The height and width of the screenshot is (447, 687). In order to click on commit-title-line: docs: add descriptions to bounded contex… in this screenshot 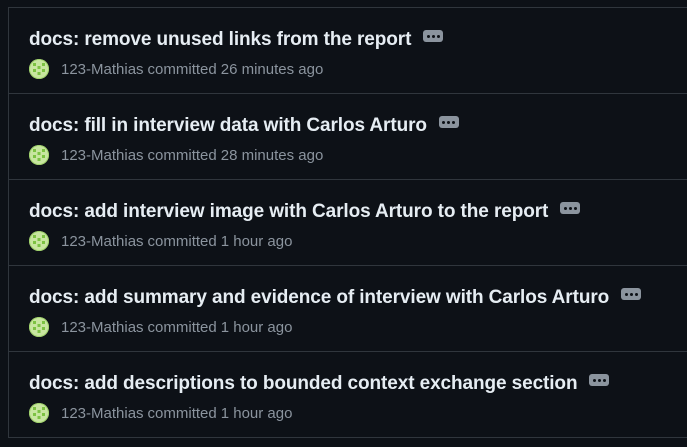, I will do `click(358, 384)`.